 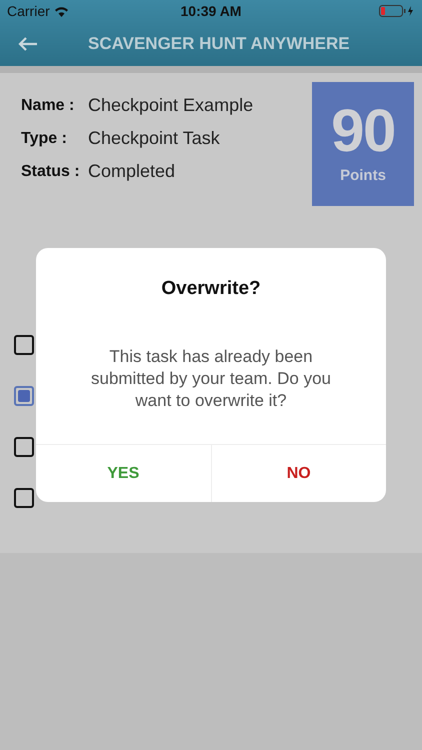 What do you see at coordinates (61, 11) in the screenshot?
I see `wifi-icon` at bounding box center [61, 11].